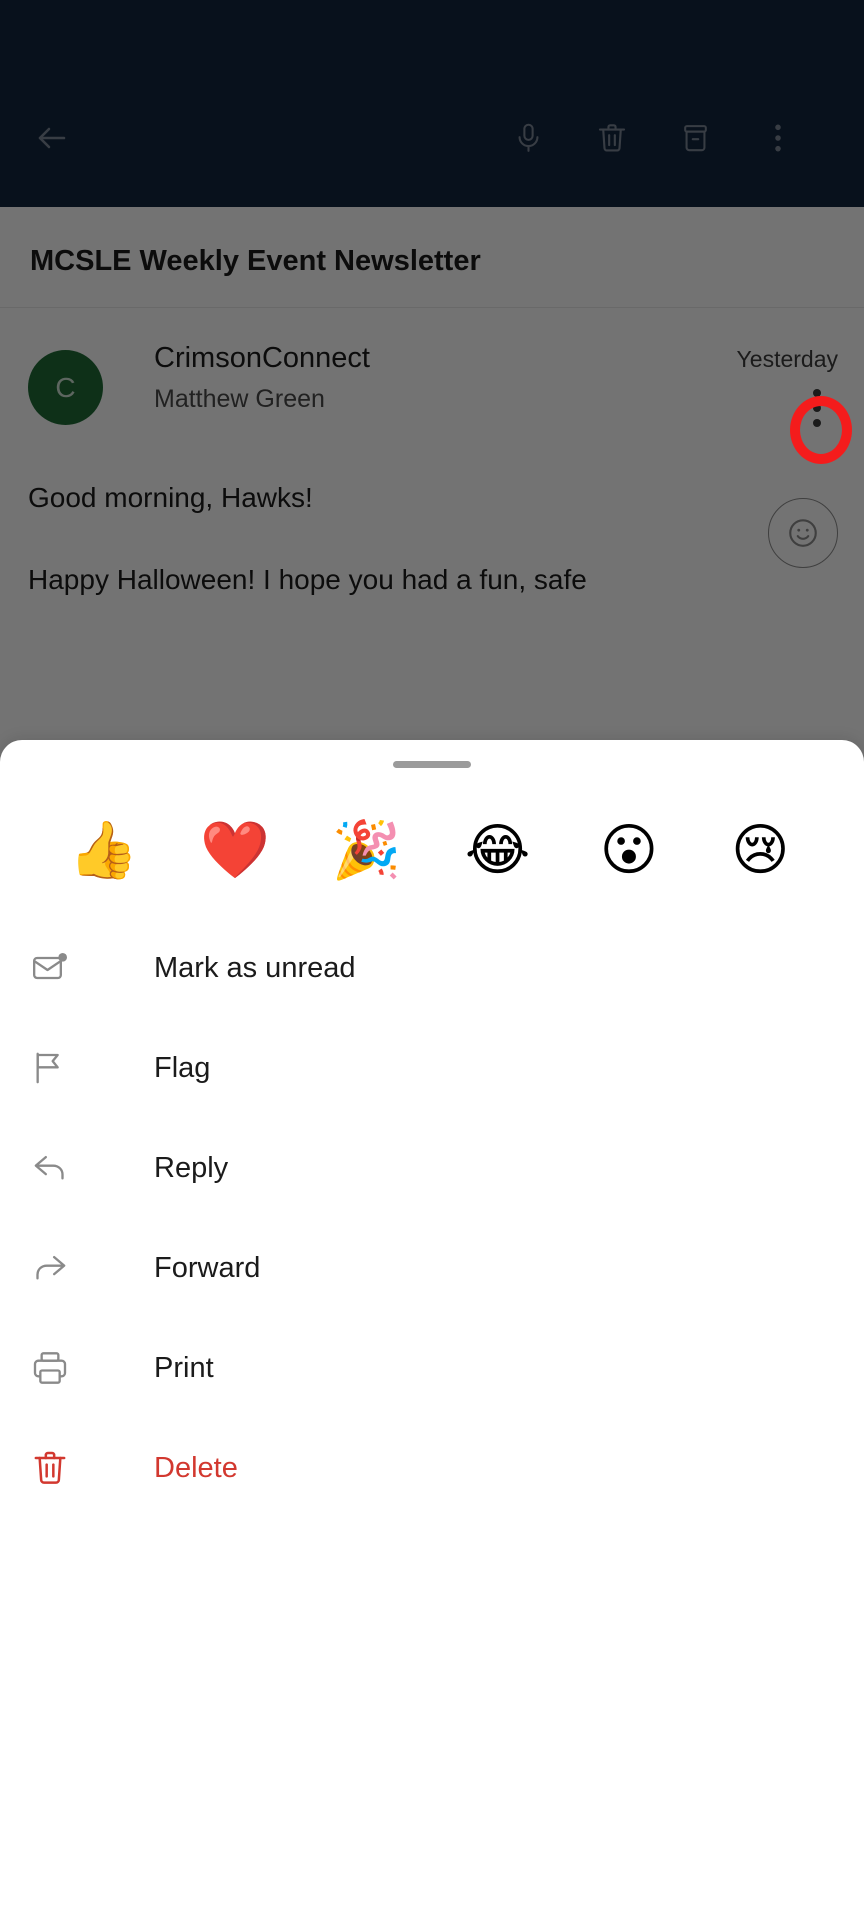 The width and height of the screenshot is (864, 1920). What do you see at coordinates (432, 138) in the screenshot?
I see `top-bar-actions` at bounding box center [432, 138].